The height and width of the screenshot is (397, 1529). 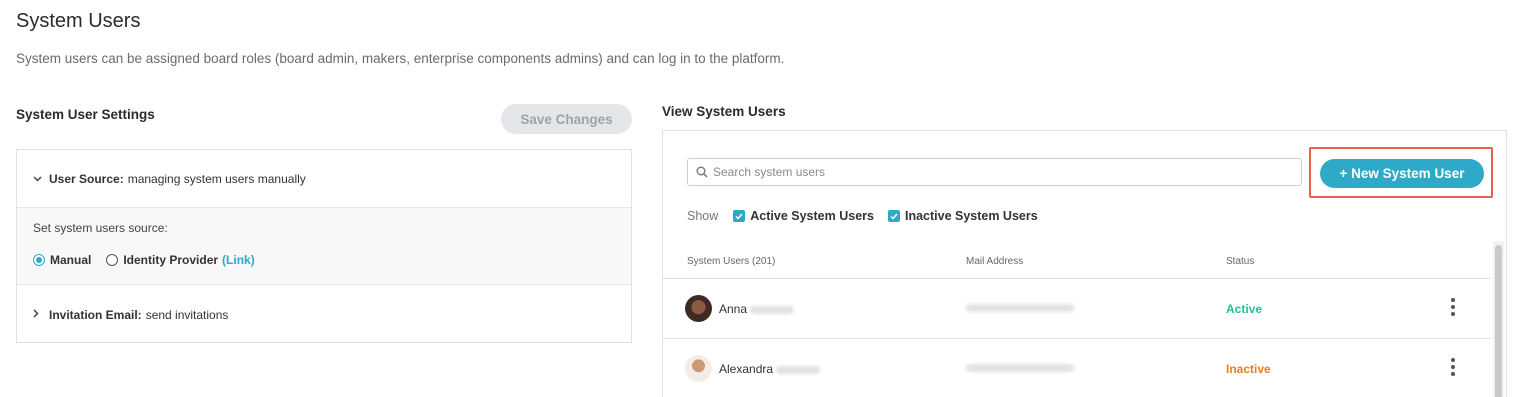 I want to click on table-header: System Users (201) Mail Address Status, so click(x=1077, y=260).